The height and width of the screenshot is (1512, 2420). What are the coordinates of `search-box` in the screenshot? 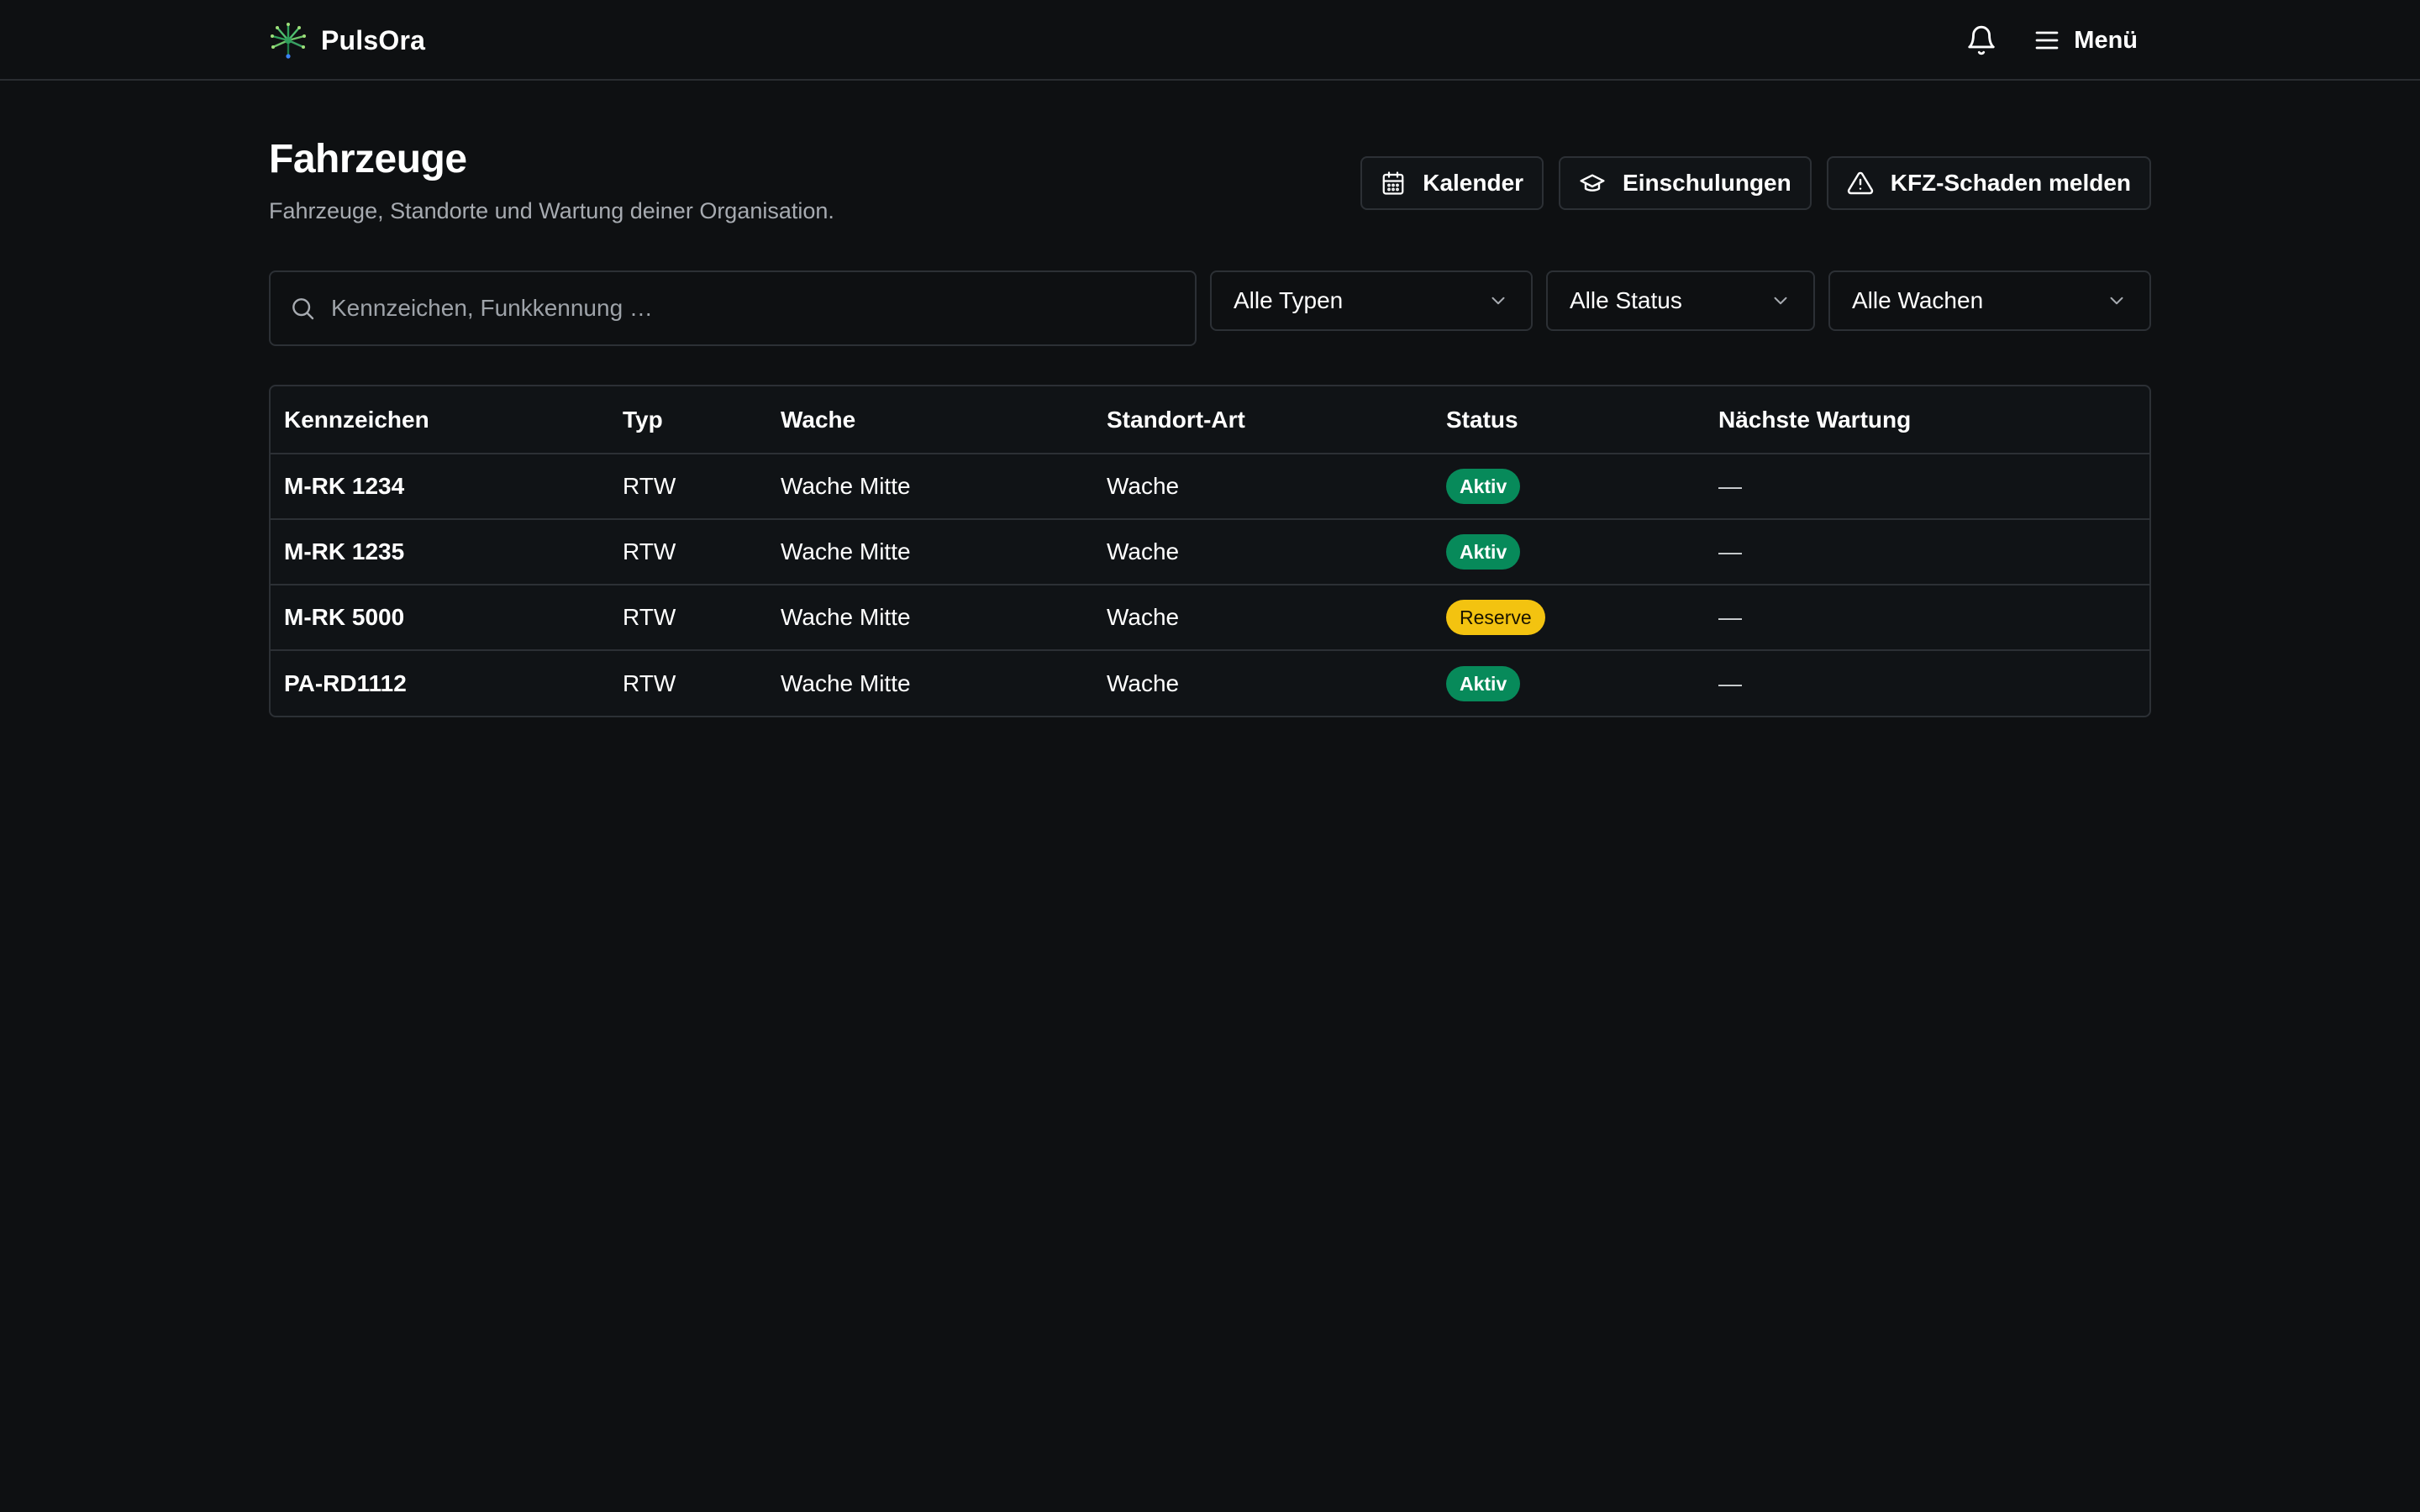 It's located at (733, 308).